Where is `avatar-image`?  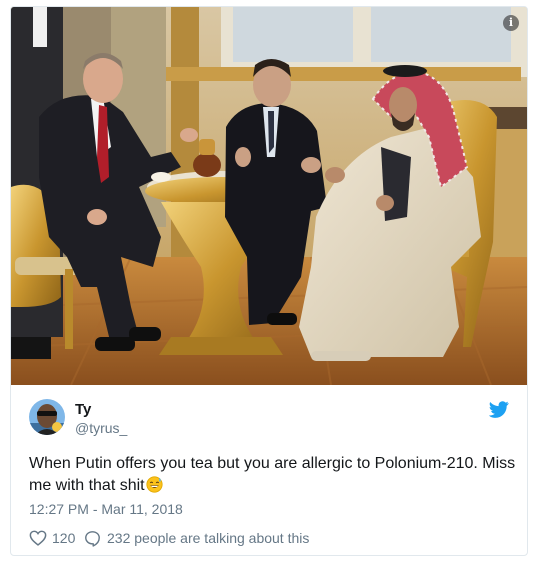
avatar-image is located at coordinates (47, 417).